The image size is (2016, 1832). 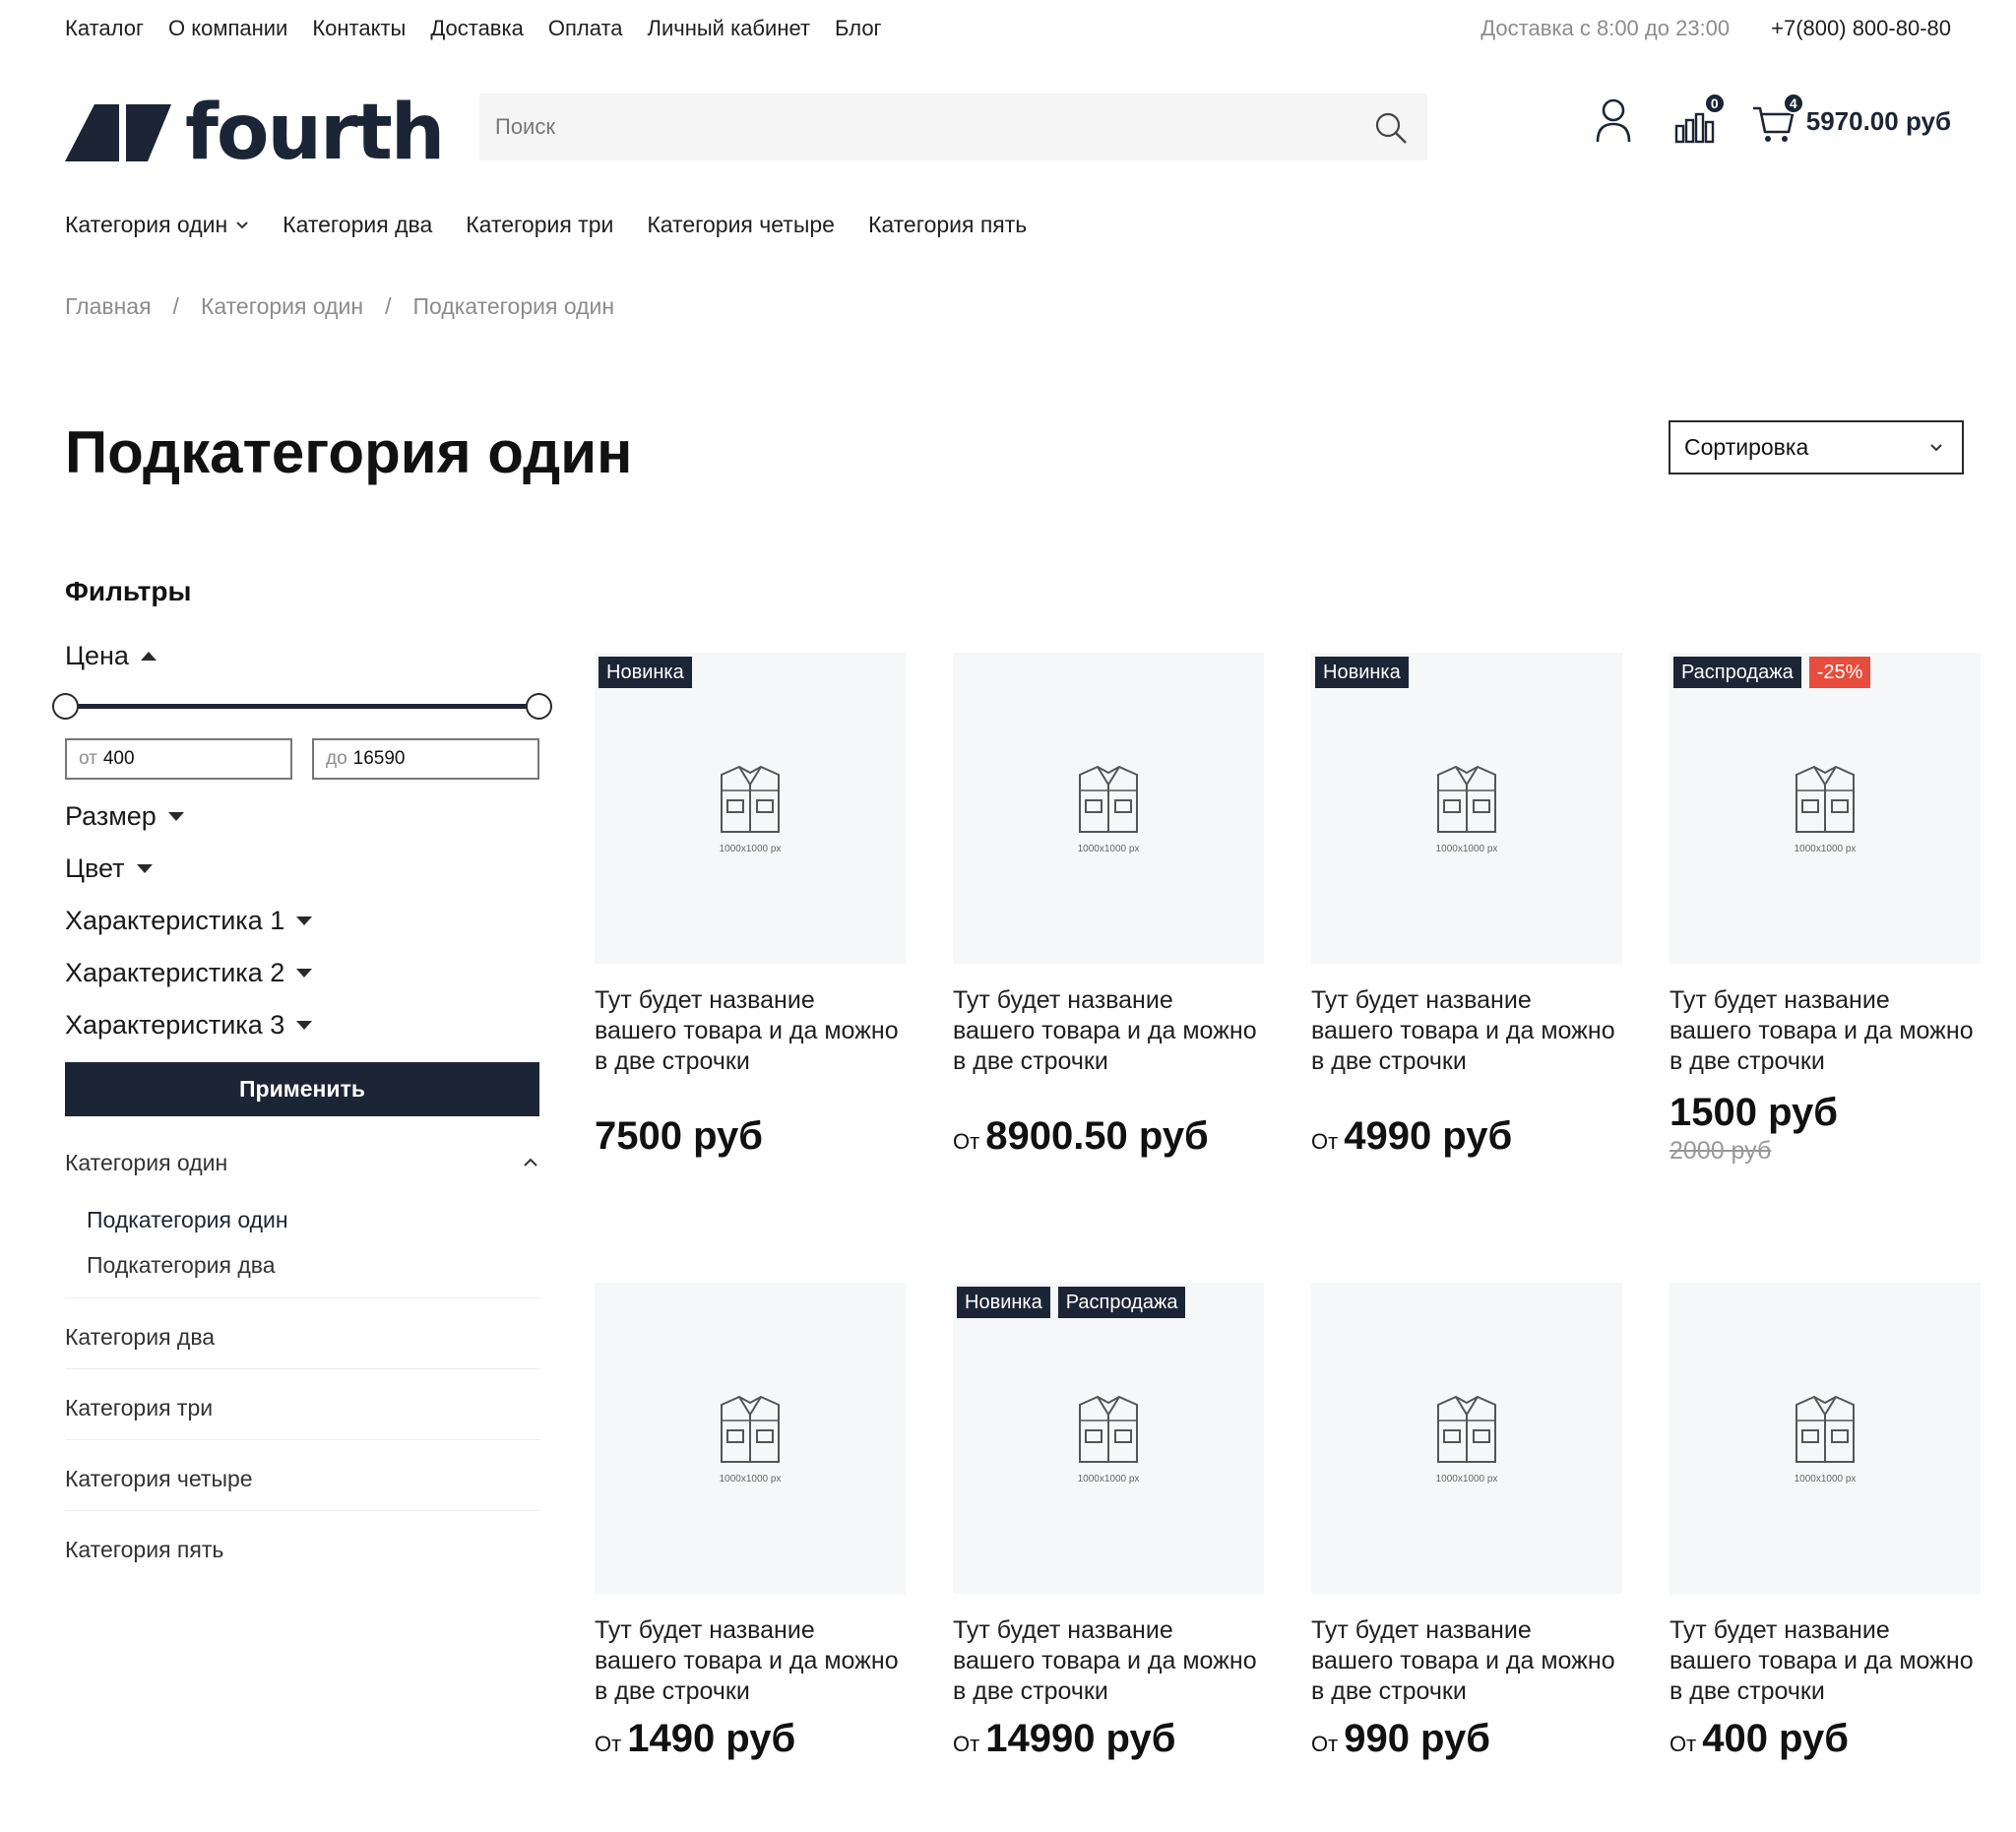 What do you see at coordinates (313, 1265) in the screenshot?
I see `subcategory-item-2: Подкатегория два` at bounding box center [313, 1265].